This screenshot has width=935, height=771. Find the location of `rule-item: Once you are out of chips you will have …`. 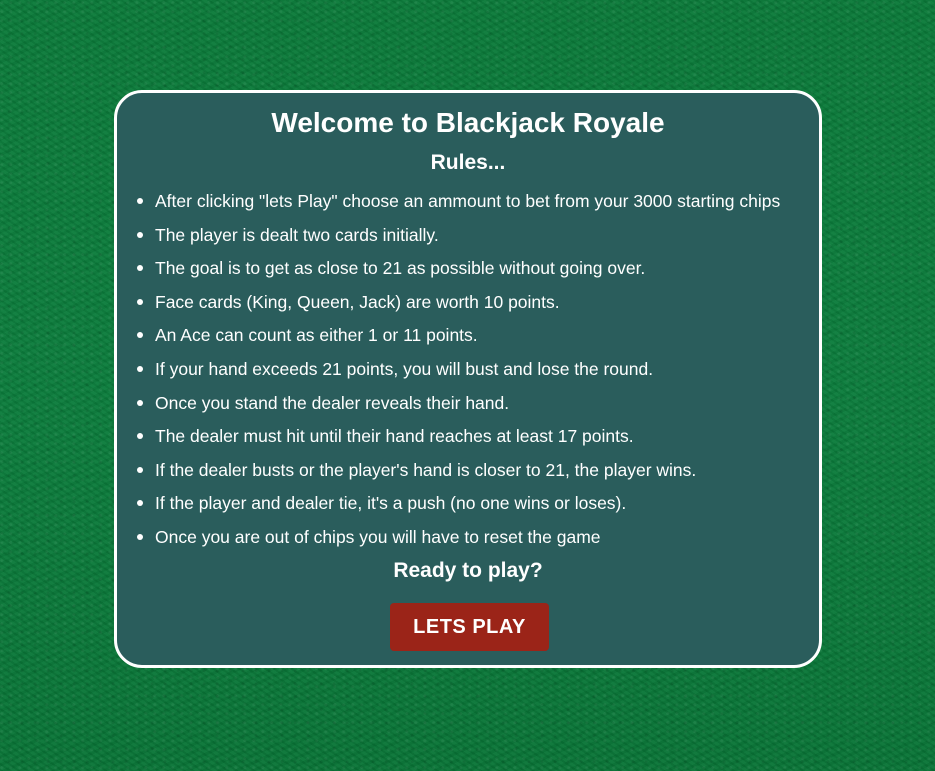

rule-item: Once you are out of chips you will have … is located at coordinates (473, 542).